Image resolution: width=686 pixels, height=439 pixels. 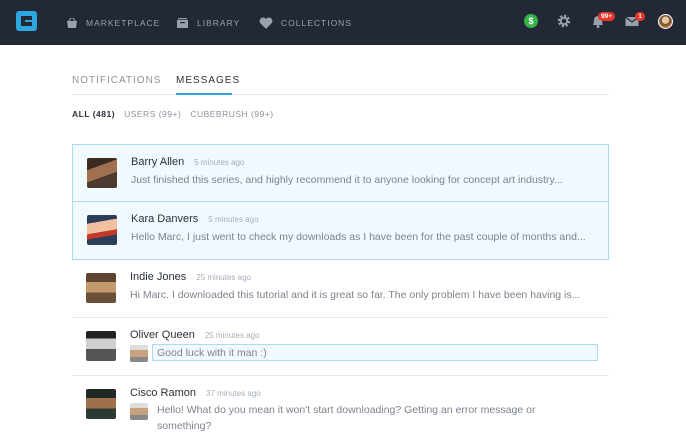 What do you see at coordinates (266, 22) in the screenshot?
I see `heart-icon` at bounding box center [266, 22].